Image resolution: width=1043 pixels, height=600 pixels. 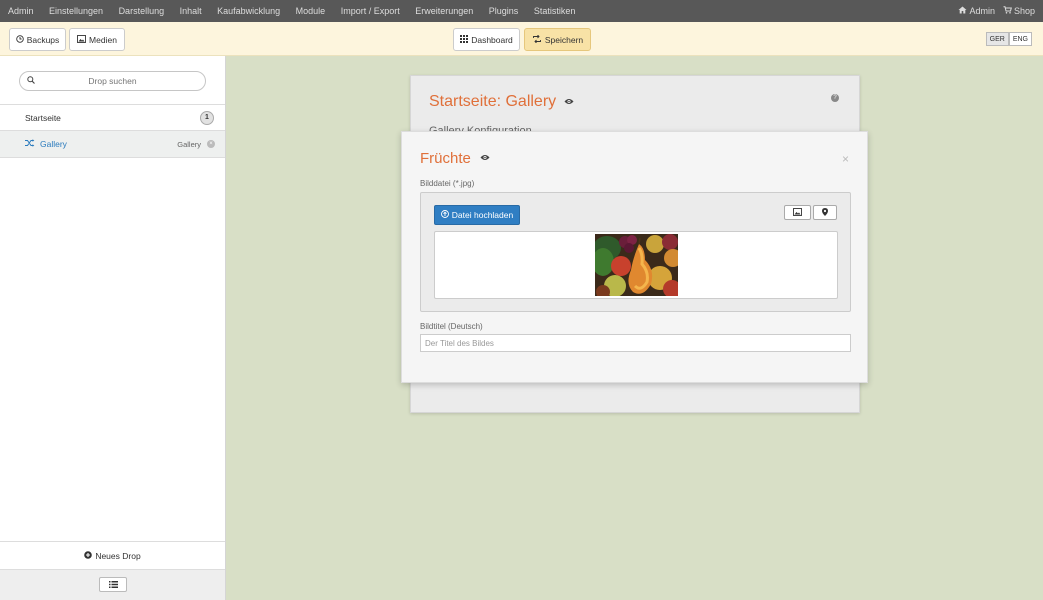 I want to click on sidebar-item-gallery: Gallery Gallery ×, so click(x=112, y=144).